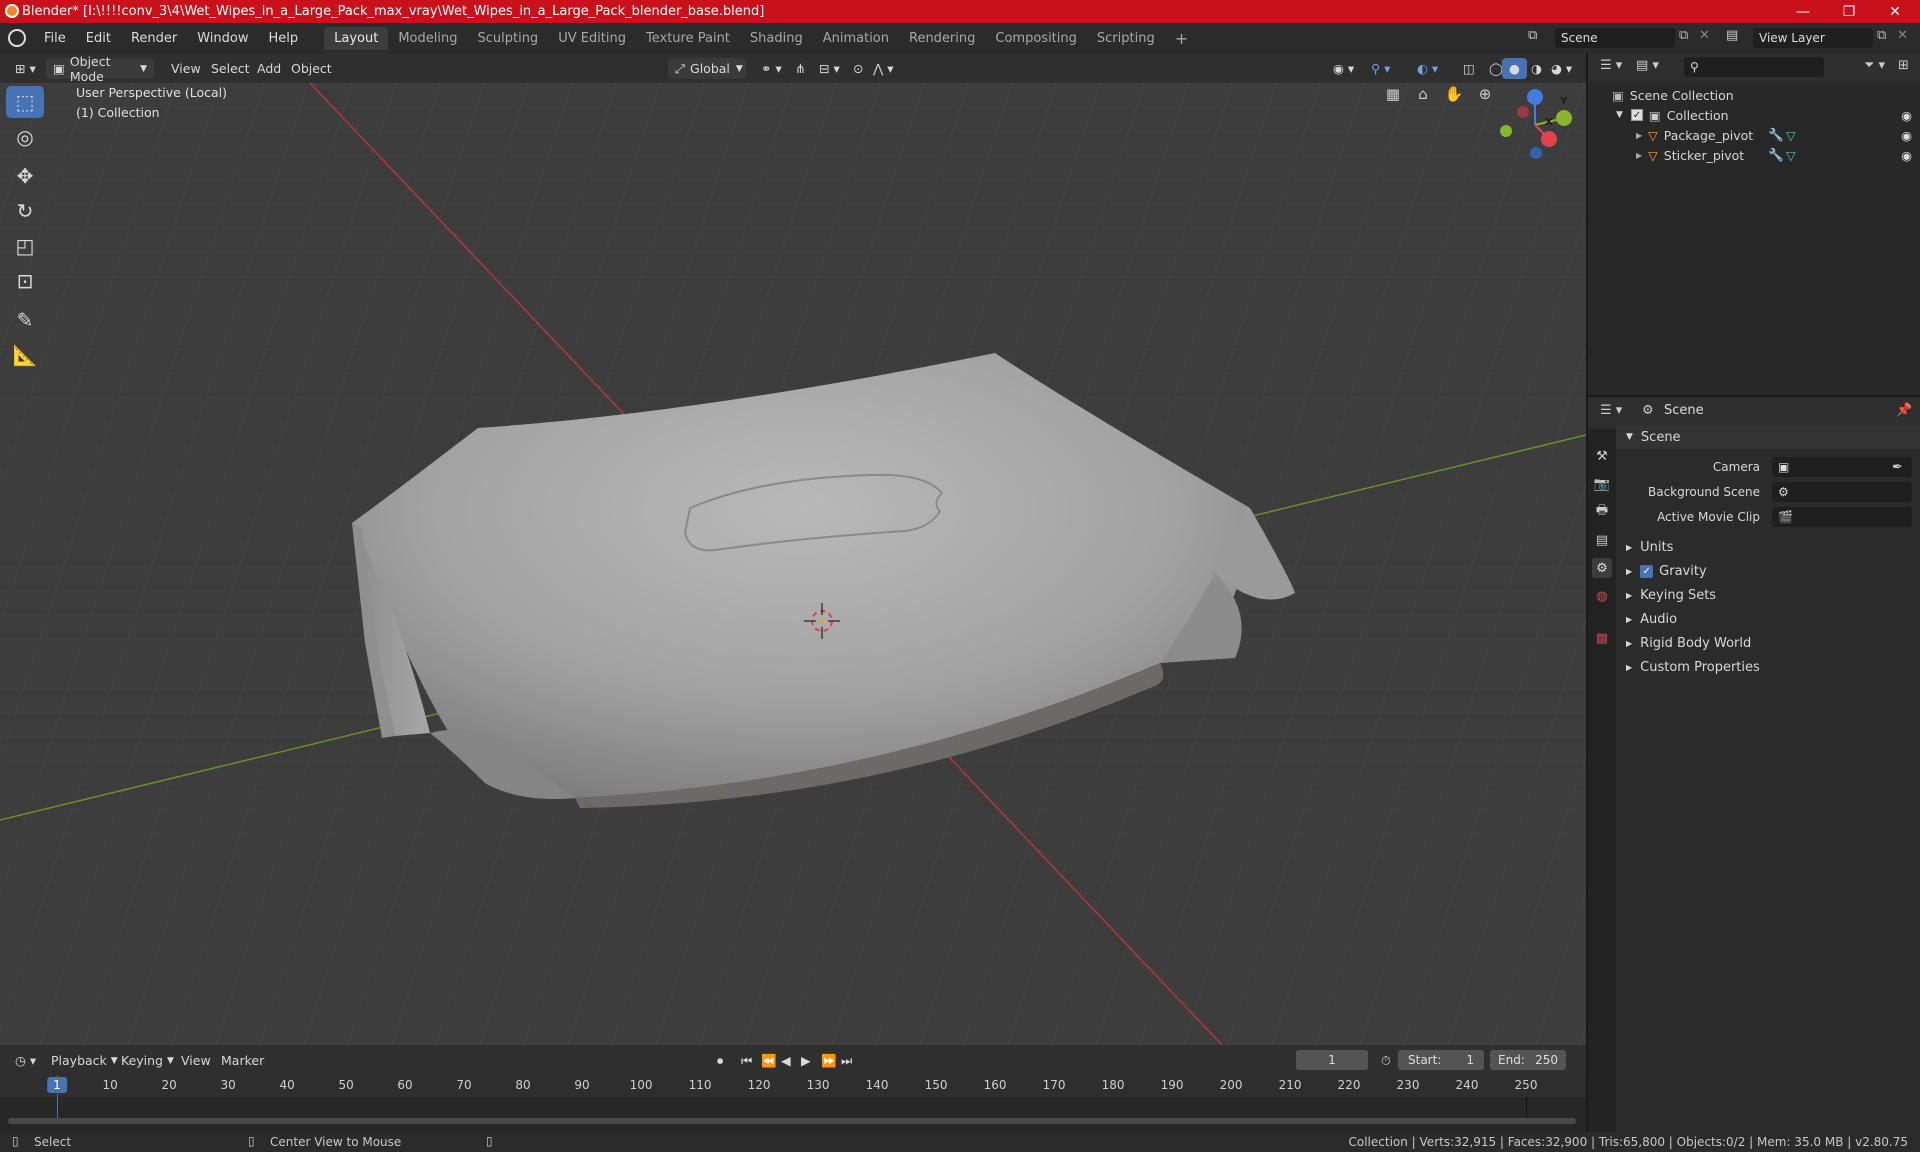 The height and width of the screenshot is (1152, 1920). Describe the element at coordinates (507, 38) in the screenshot. I see `tab-sculpting: Sculpting` at that location.